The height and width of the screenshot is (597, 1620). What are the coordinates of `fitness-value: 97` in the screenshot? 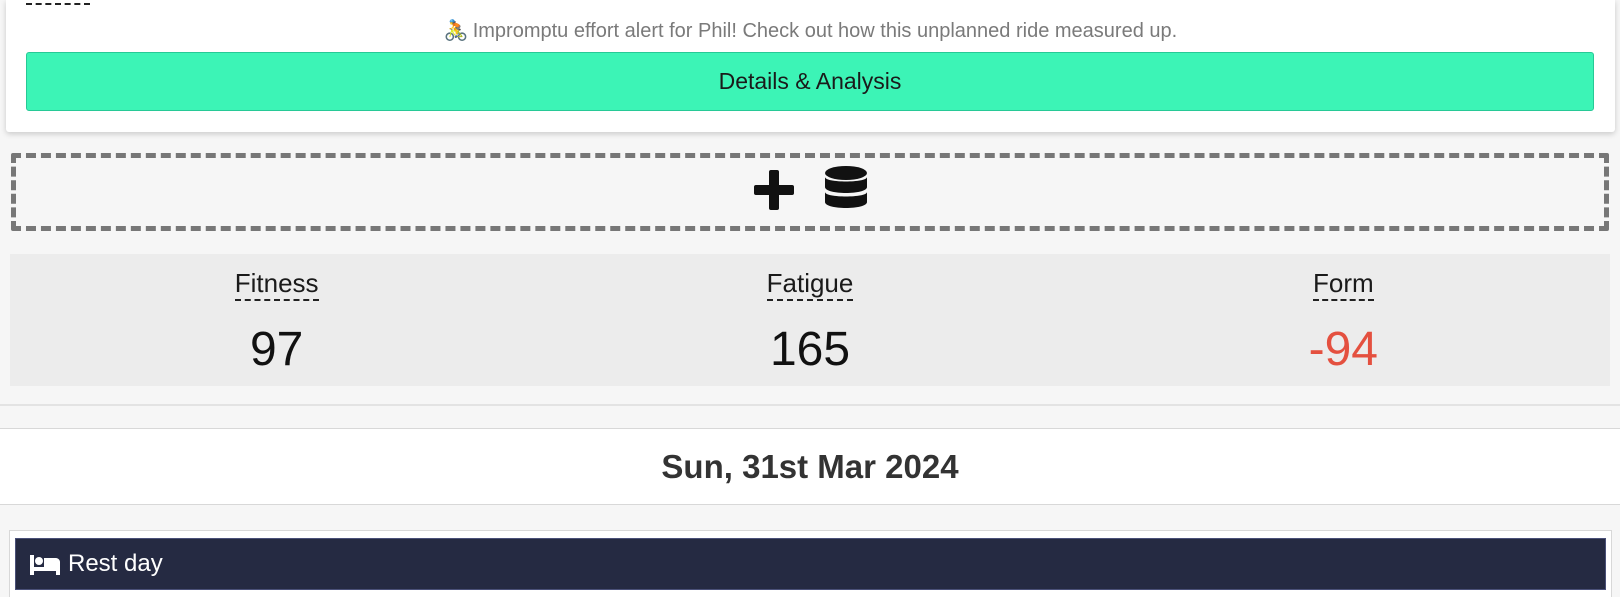 It's located at (276, 349).